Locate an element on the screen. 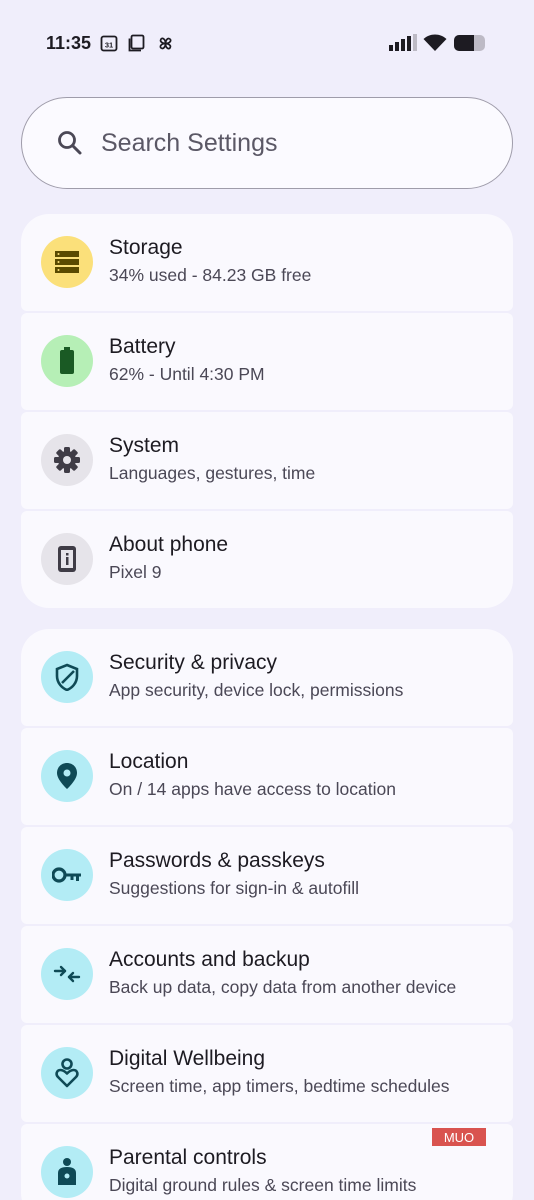  settings-item-battery: Battery 62% - Until 4:30 PM is located at coordinates (267, 361).